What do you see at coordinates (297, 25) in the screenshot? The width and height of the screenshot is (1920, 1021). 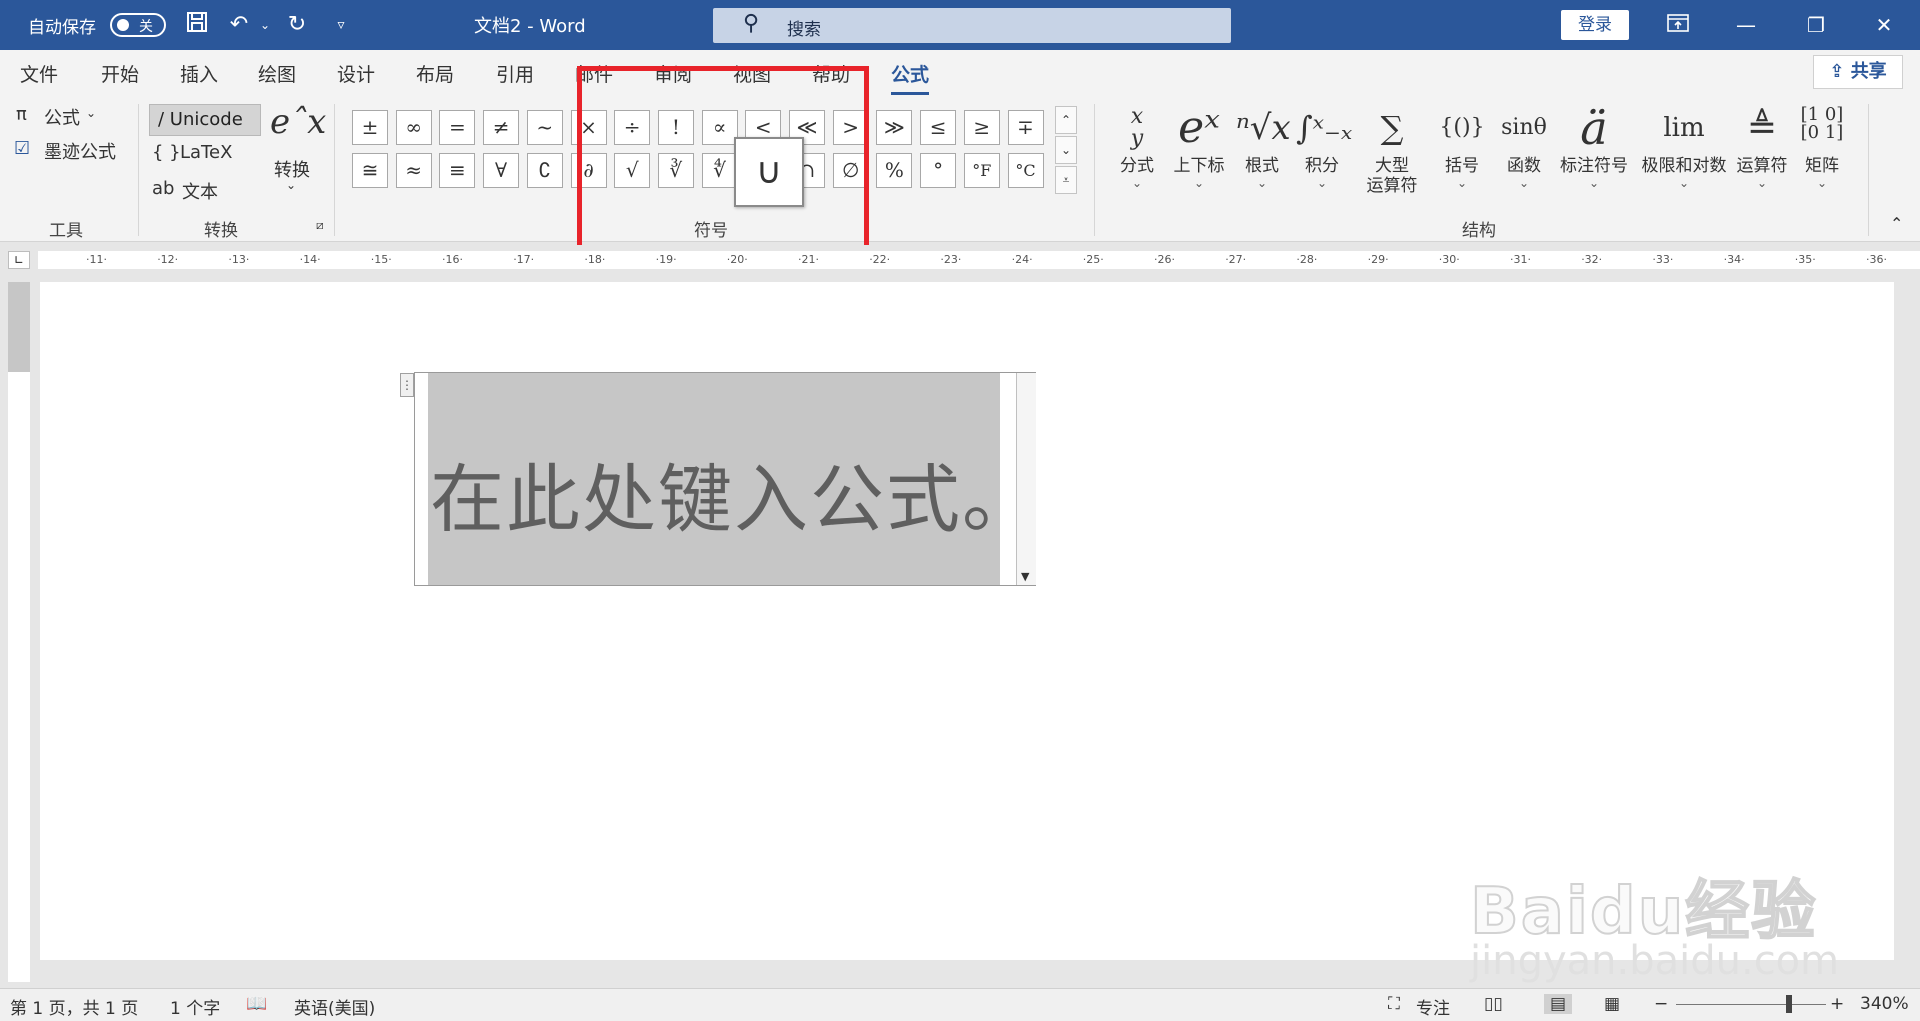 I see `redo-icon: ↻` at bounding box center [297, 25].